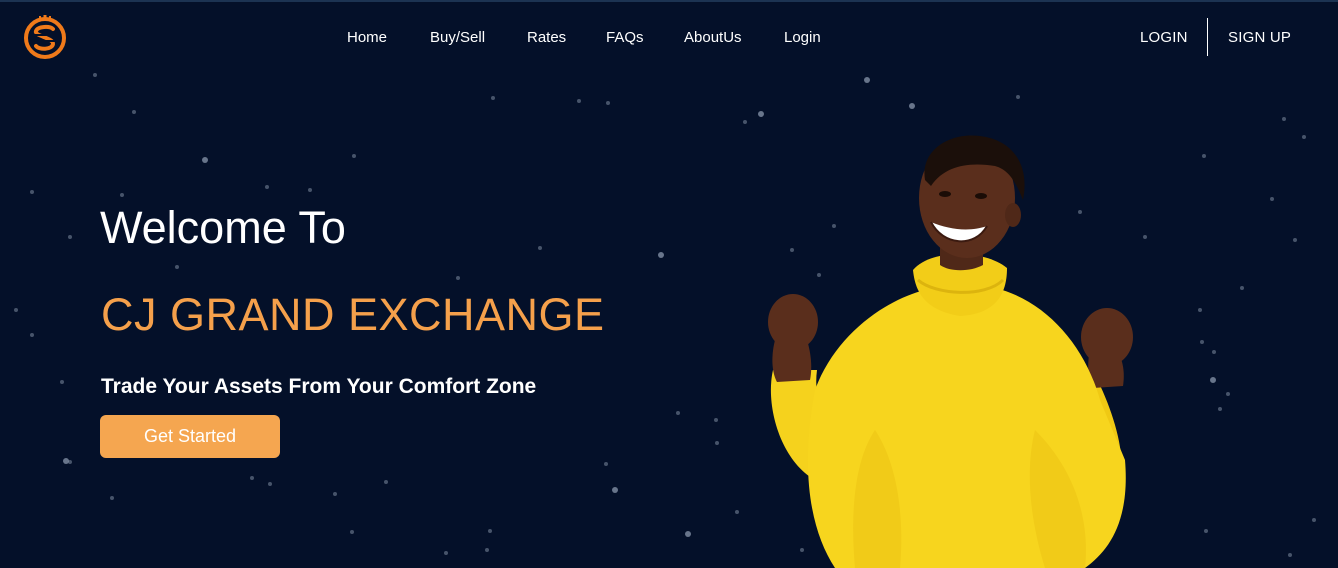 The image size is (1338, 568). I want to click on nav-buy-sell: Buy/Sell, so click(457, 38).